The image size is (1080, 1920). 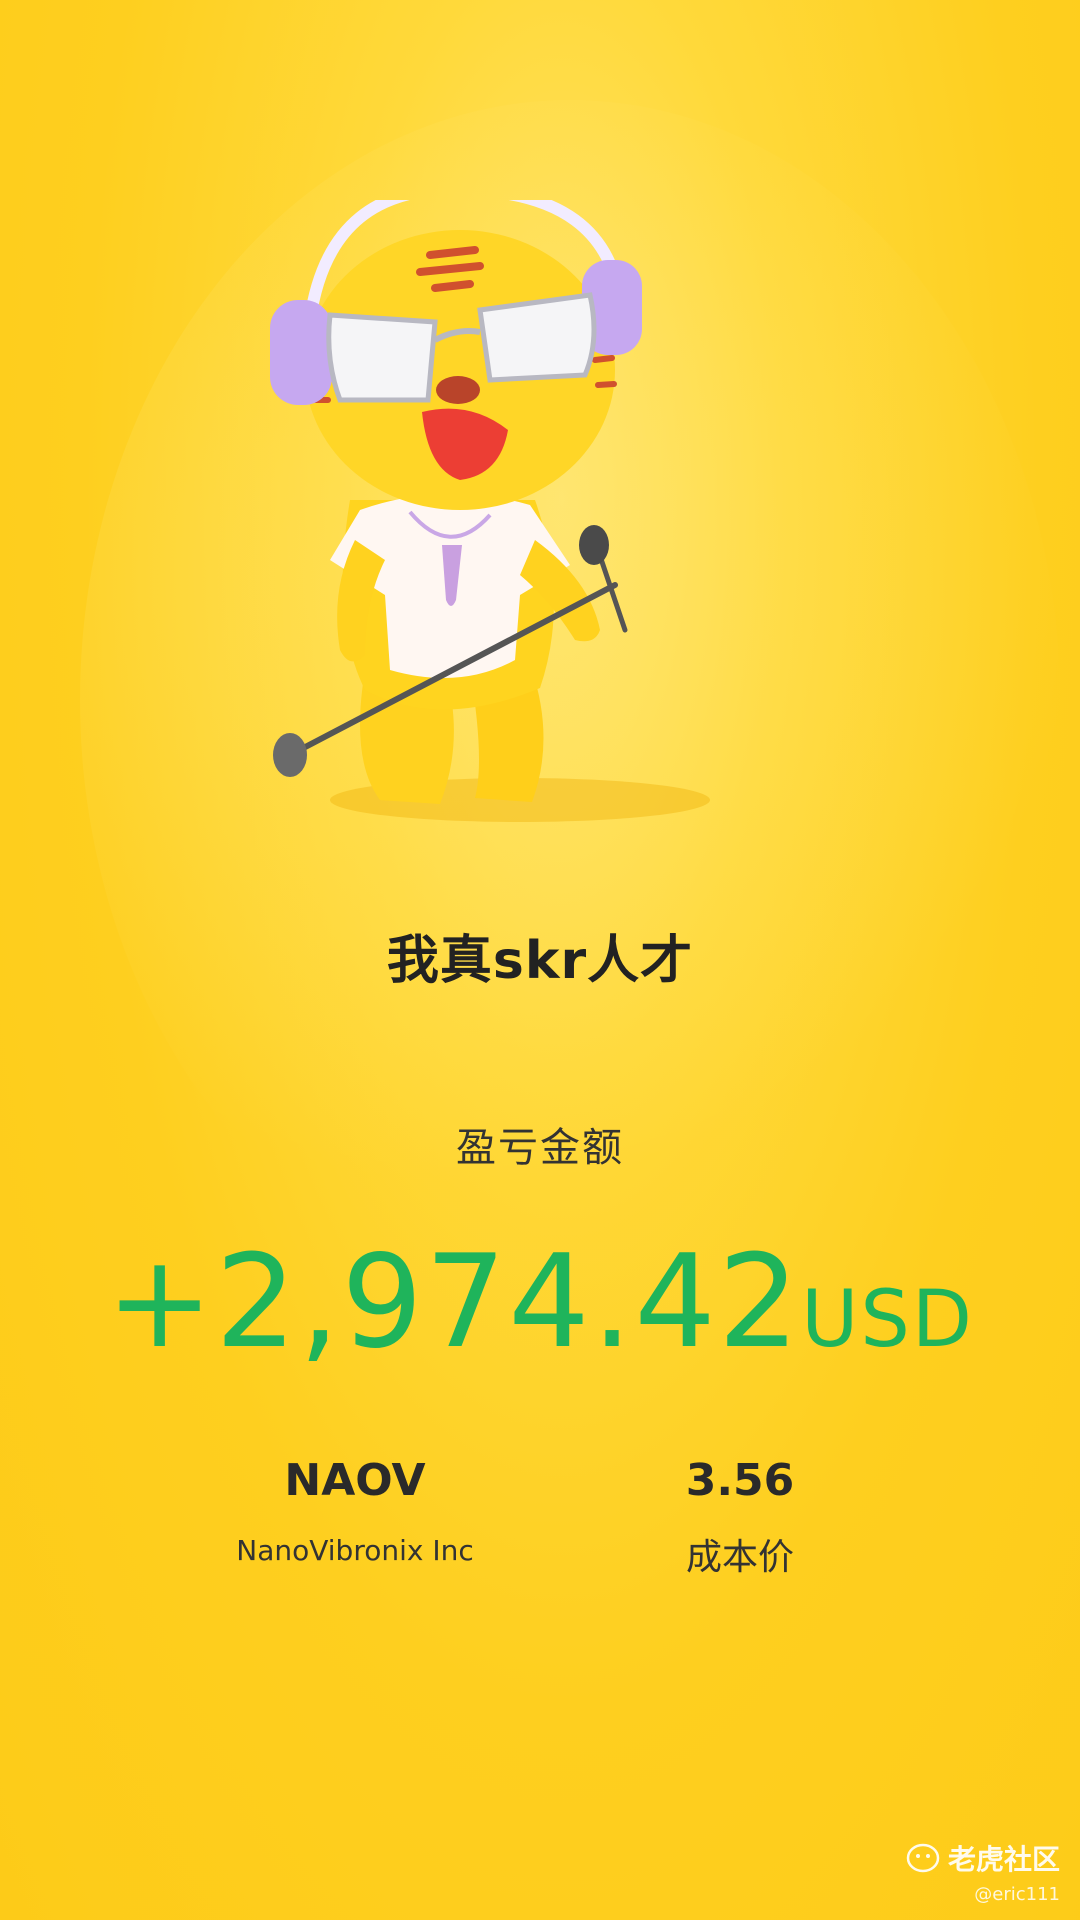 I want to click on watermark: 老虎社区 @eric111, so click(x=983, y=1871).